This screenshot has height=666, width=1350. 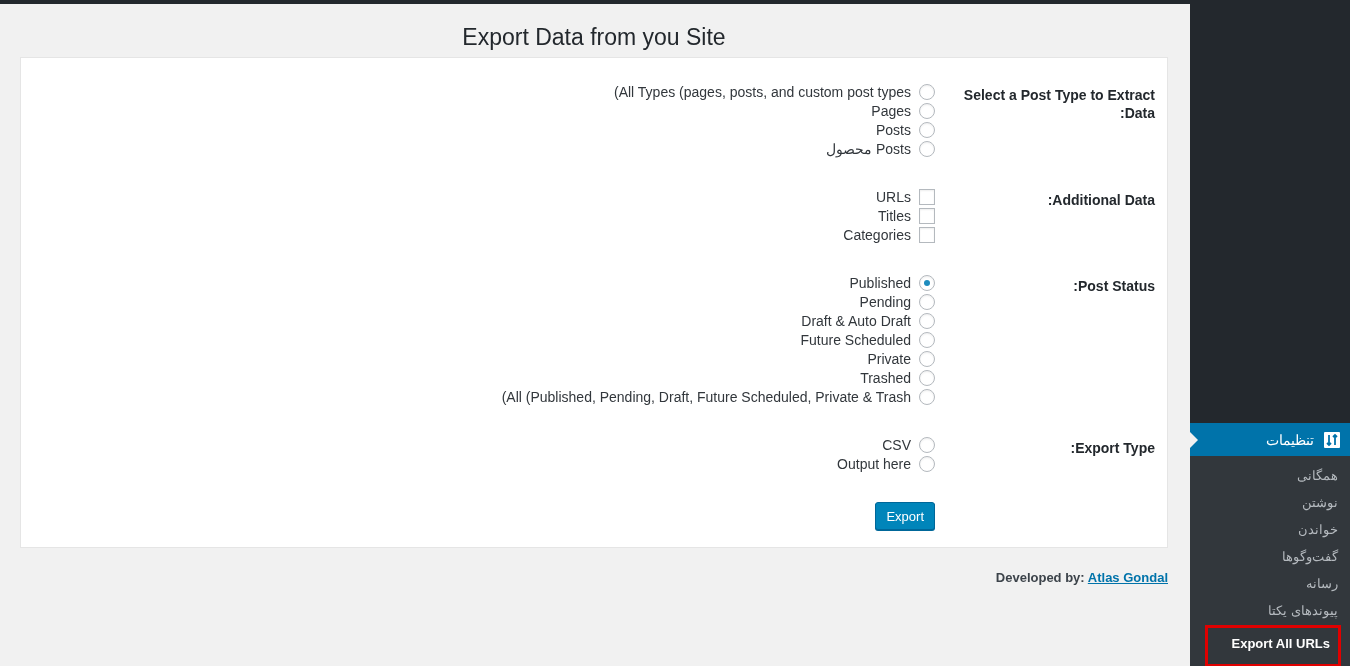 What do you see at coordinates (893, 196) in the screenshot?
I see `option-label: URLs` at bounding box center [893, 196].